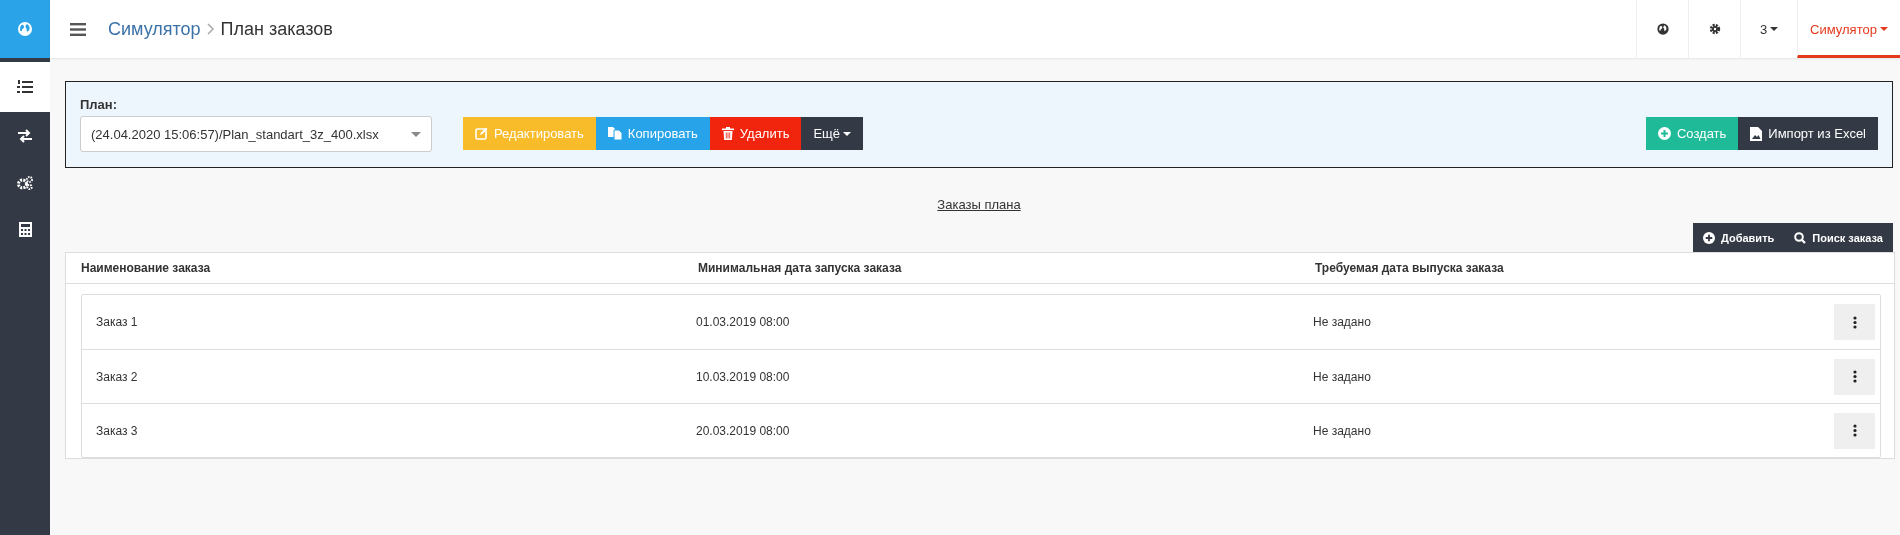 The width and height of the screenshot is (1900, 535). Describe the element at coordinates (727, 133) in the screenshot. I see `trash-icon` at that location.